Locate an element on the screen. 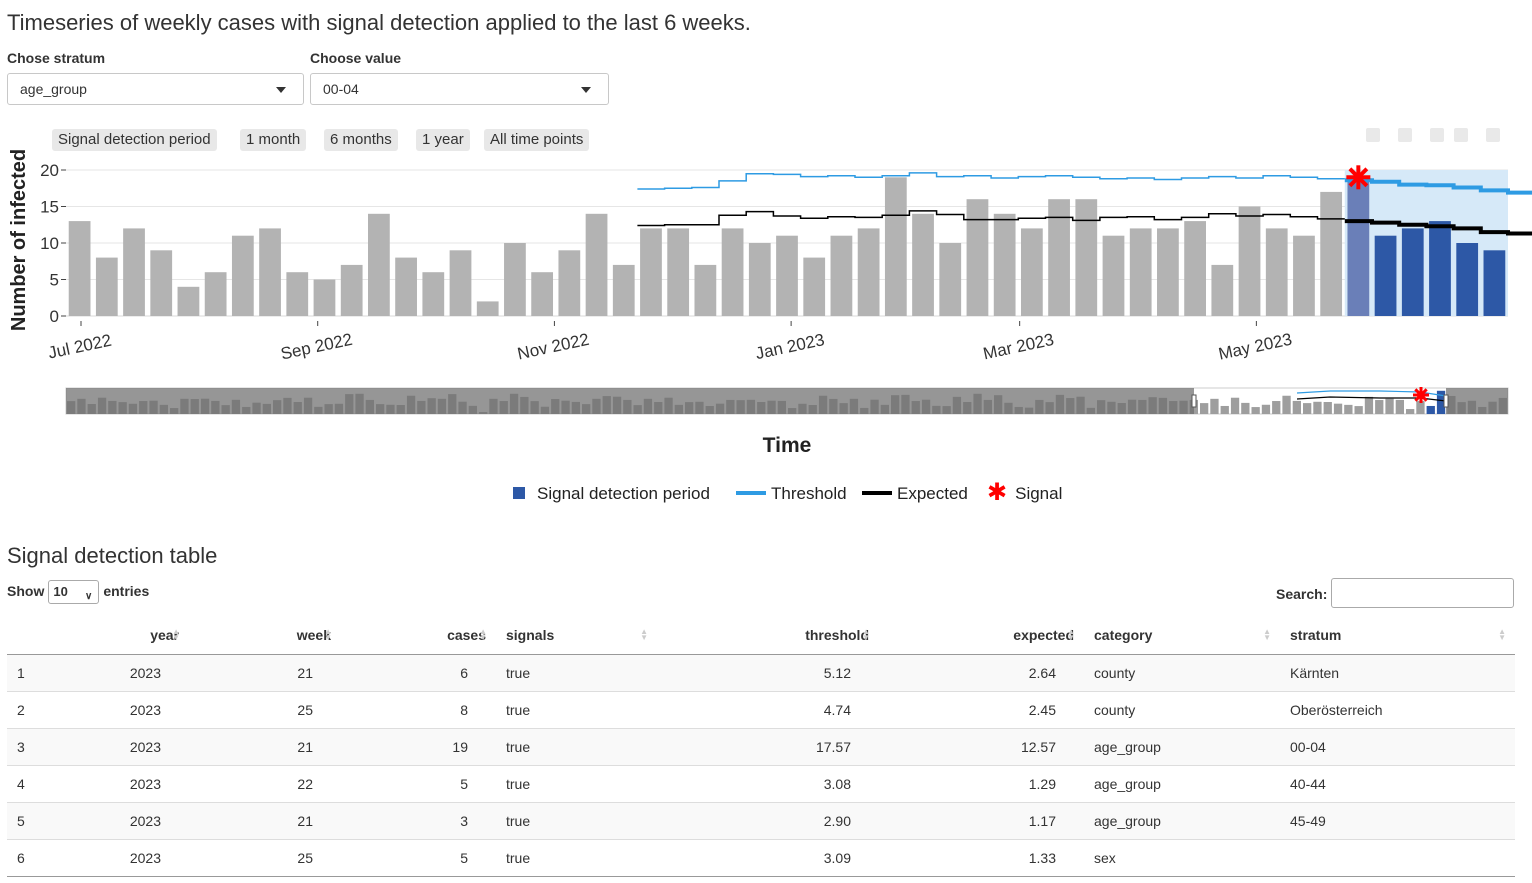  search-input is located at coordinates (1422, 593).